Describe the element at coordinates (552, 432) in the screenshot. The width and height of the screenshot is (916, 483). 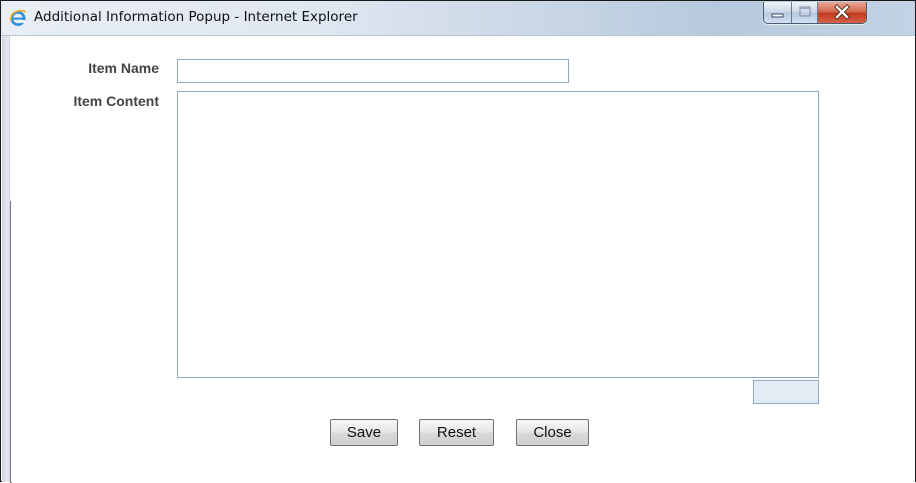
I see `close-button: Close` at that location.